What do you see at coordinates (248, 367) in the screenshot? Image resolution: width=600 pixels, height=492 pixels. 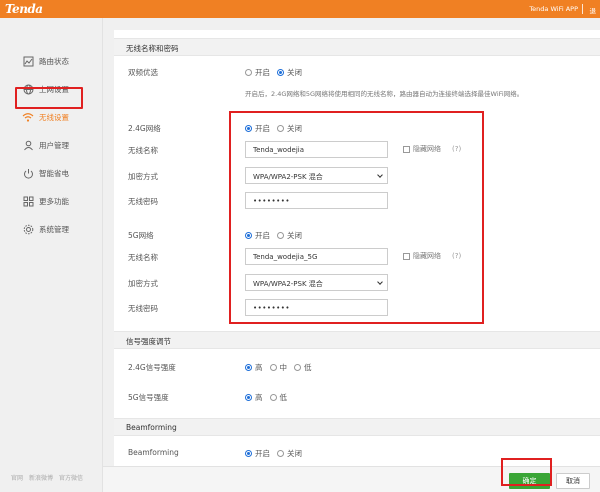 I see `signal24-high-radio` at bounding box center [248, 367].